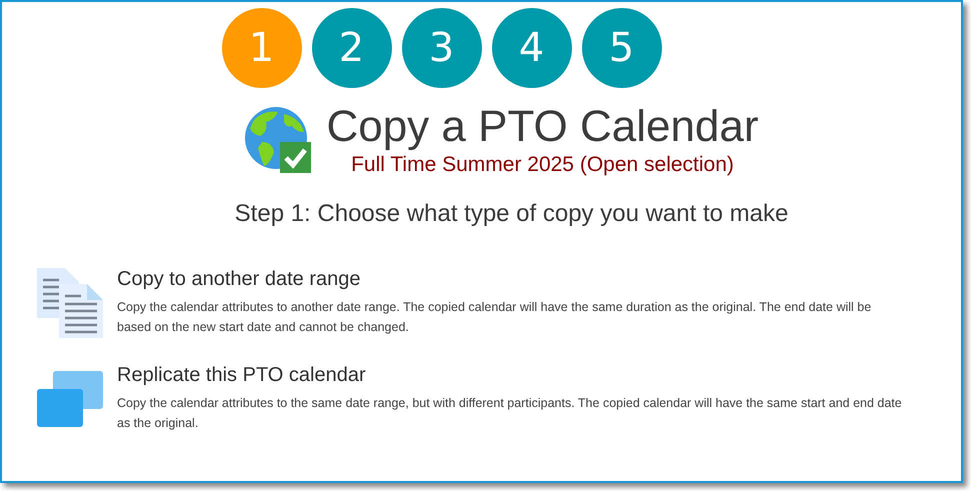 This screenshot has width=971, height=491. What do you see at coordinates (352, 48) in the screenshot?
I see `step-circle: 2` at bounding box center [352, 48].